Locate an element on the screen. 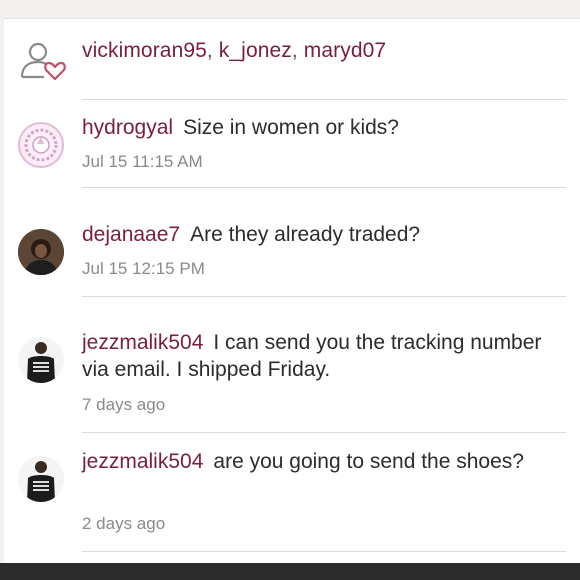 This screenshot has width=580, height=580. comment-timestamp: Jul 15 12:15 PM is located at coordinates (143, 268).